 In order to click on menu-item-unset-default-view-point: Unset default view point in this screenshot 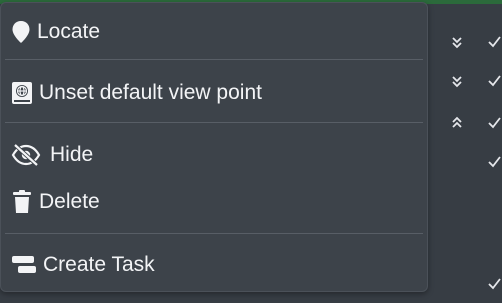, I will do `click(214, 93)`.